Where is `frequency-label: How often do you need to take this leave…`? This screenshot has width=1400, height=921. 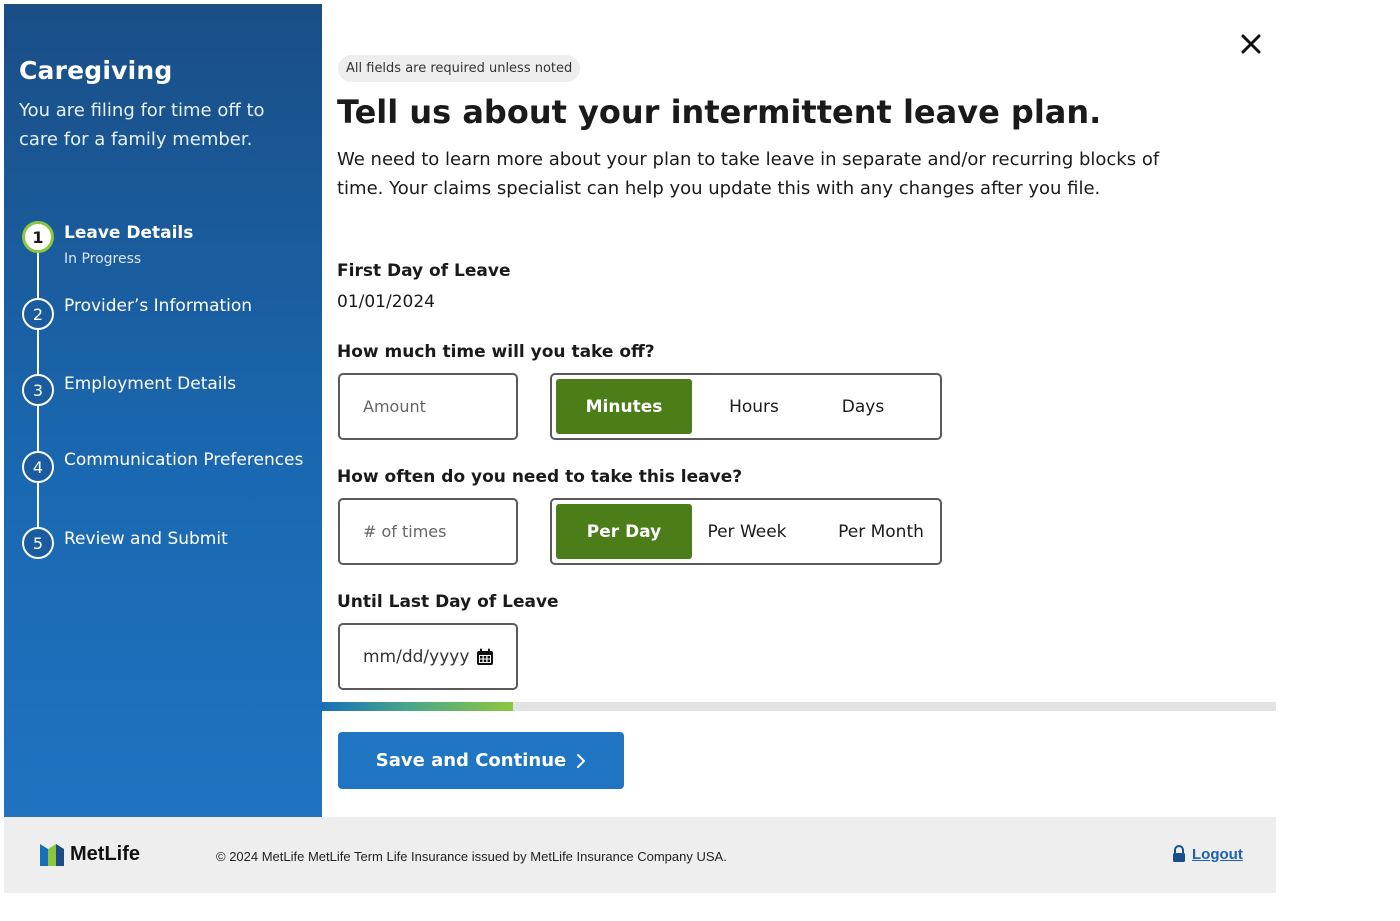
frequency-label: How often do you need to take this leave… is located at coordinates (540, 477).